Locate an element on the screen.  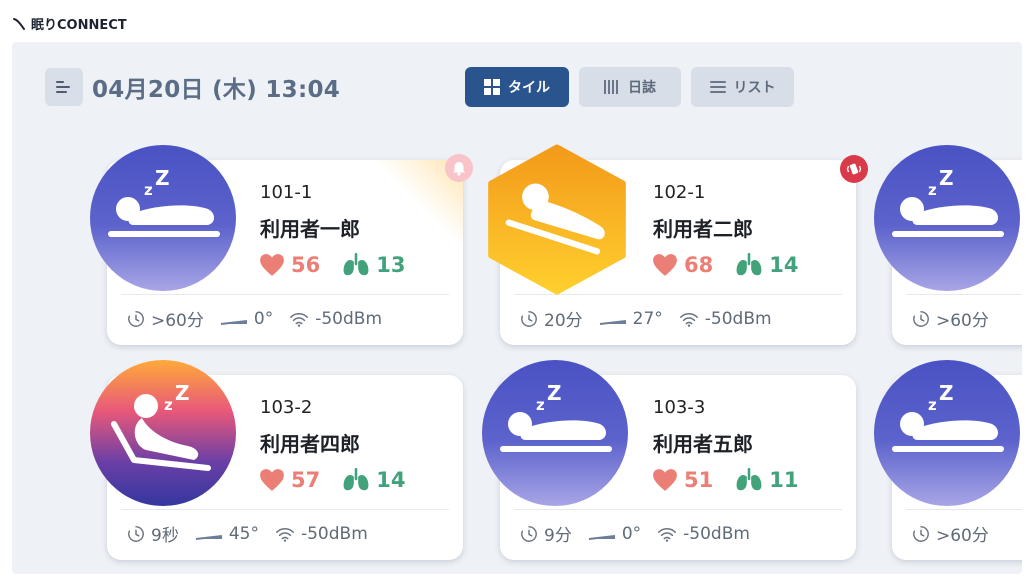
card-footer: 20分 27° -50dBm is located at coordinates (654, 318).